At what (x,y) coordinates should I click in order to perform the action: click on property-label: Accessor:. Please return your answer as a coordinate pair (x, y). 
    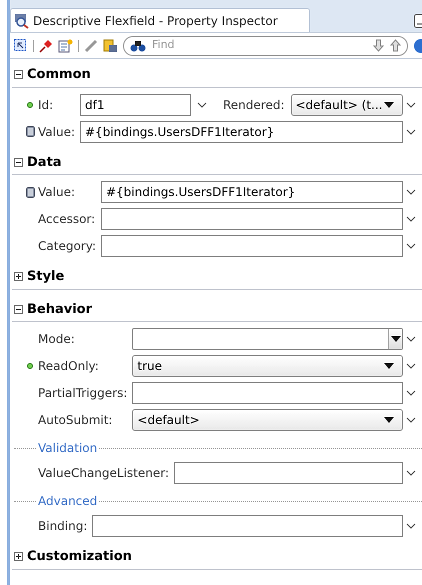
    Looking at the image, I should click on (67, 219).